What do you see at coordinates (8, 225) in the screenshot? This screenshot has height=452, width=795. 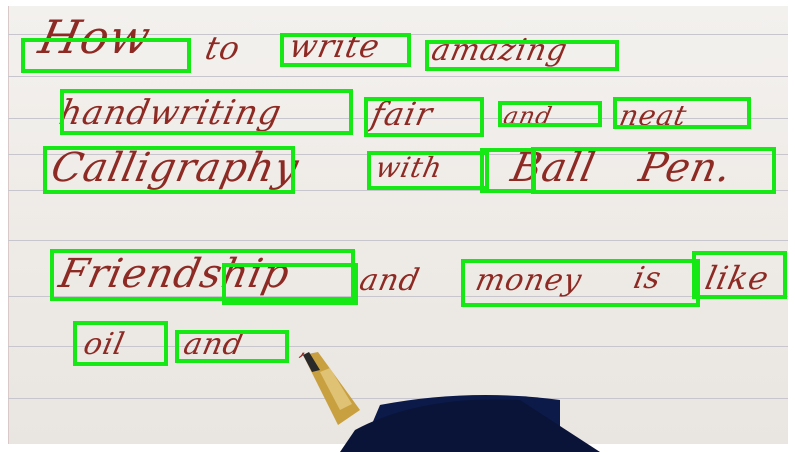 I see `paper-margin-line` at bounding box center [8, 225].